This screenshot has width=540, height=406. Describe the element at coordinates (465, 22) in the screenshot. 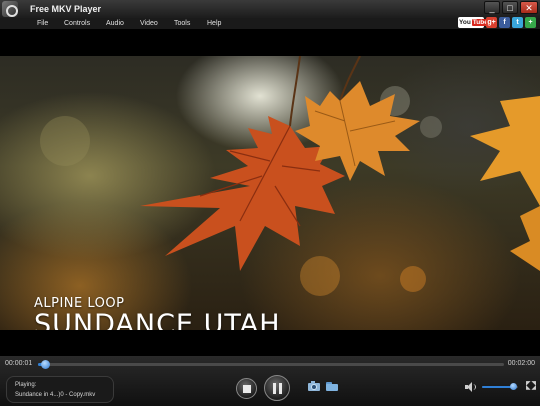

I see `youtube-you-label: You` at that location.